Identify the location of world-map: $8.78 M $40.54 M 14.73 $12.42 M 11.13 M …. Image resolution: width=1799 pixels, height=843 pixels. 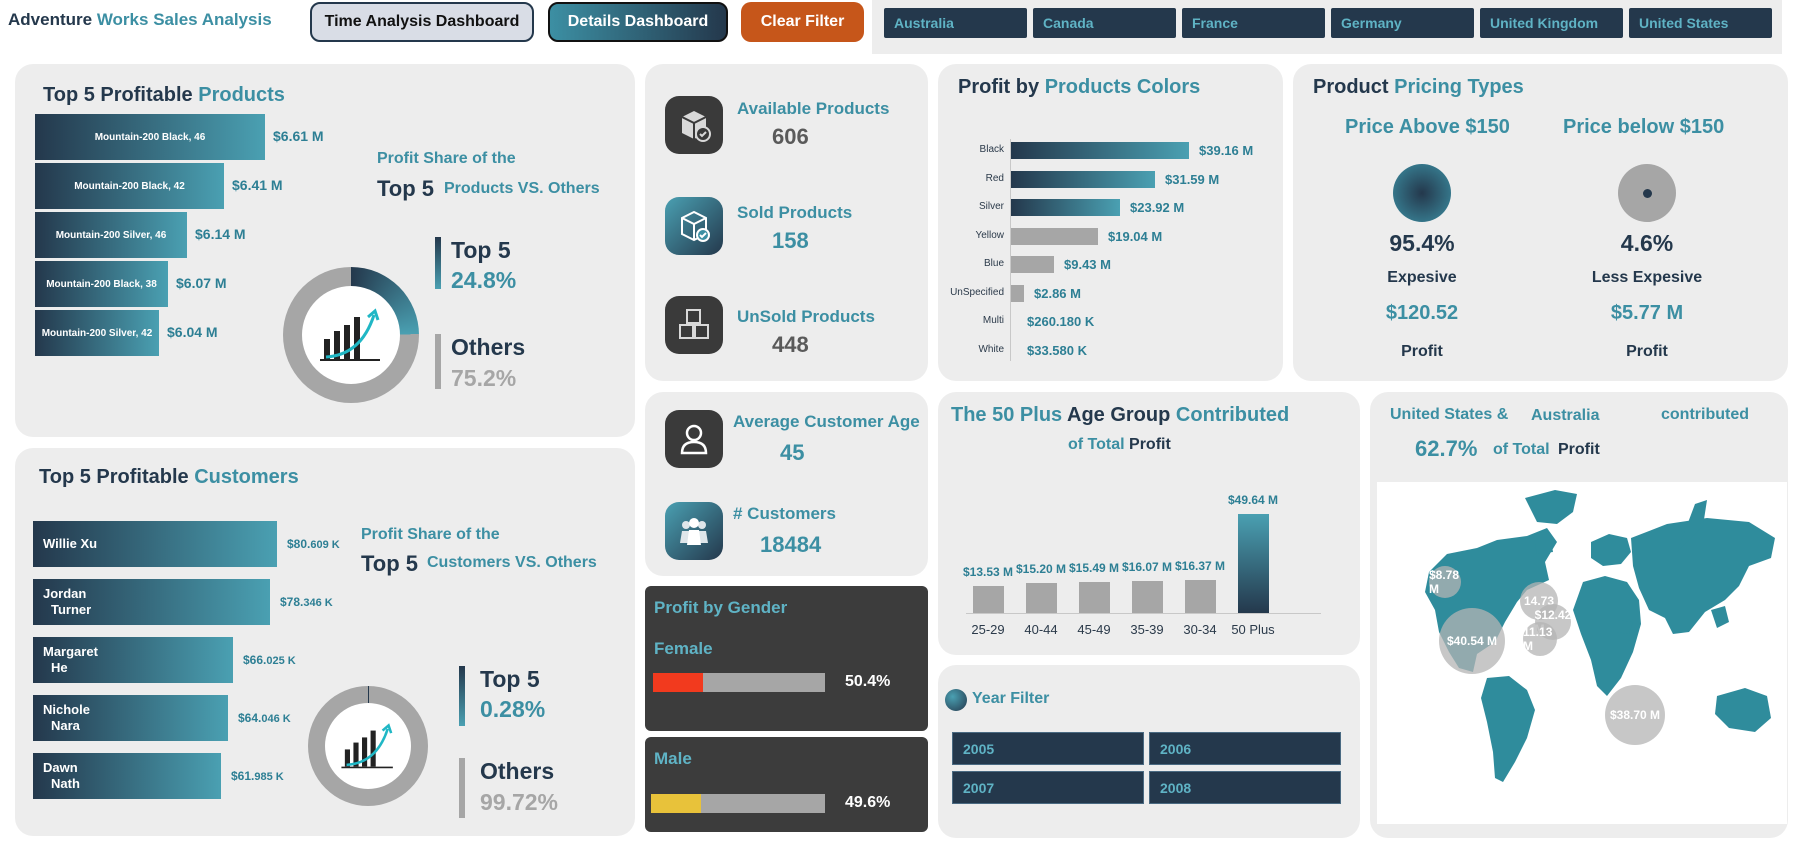
(1582, 653).